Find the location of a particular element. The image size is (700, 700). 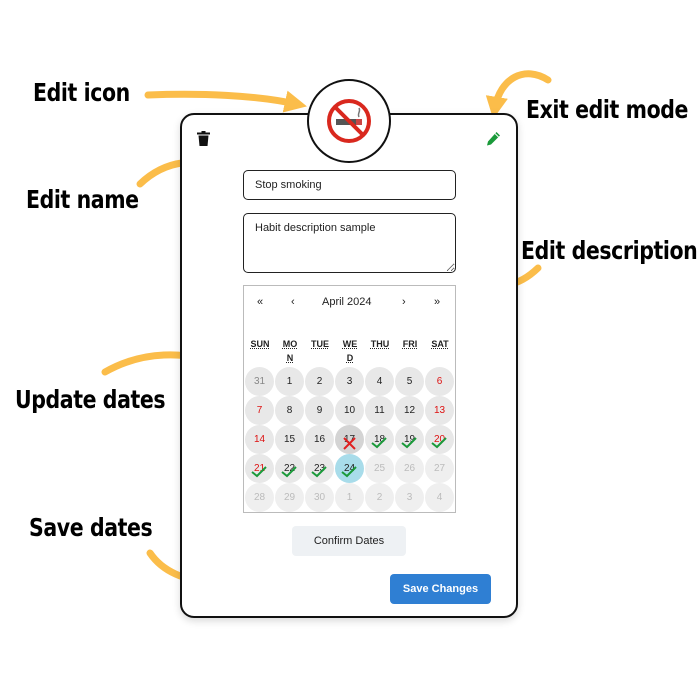

calendar-day: 17 is located at coordinates (349, 439).